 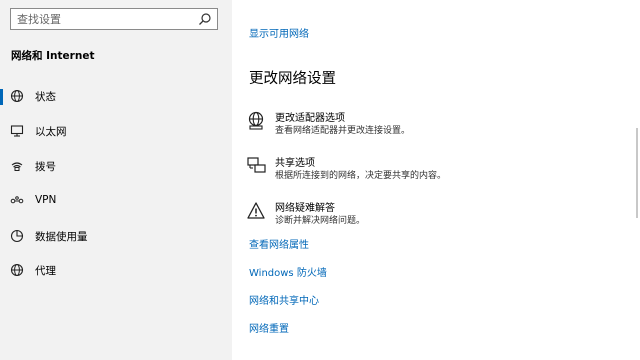 I want to click on status-globe-icon, so click(x=17, y=96).